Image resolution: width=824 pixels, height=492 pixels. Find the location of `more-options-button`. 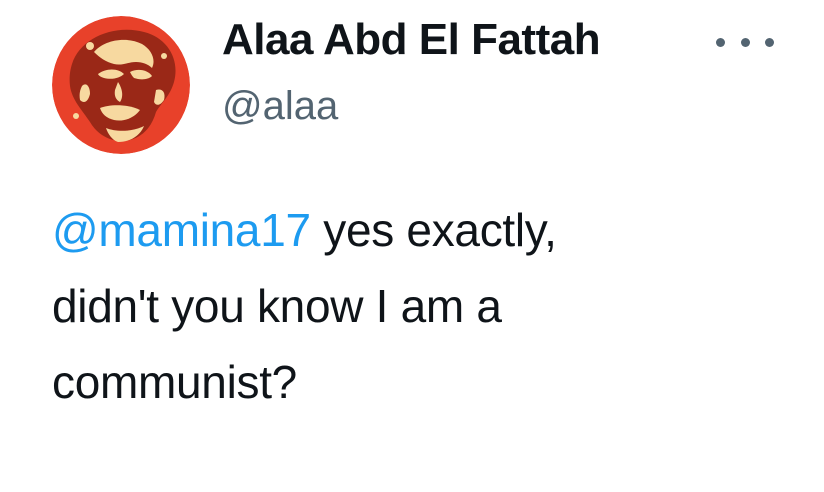

more-options-button is located at coordinates (745, 42).